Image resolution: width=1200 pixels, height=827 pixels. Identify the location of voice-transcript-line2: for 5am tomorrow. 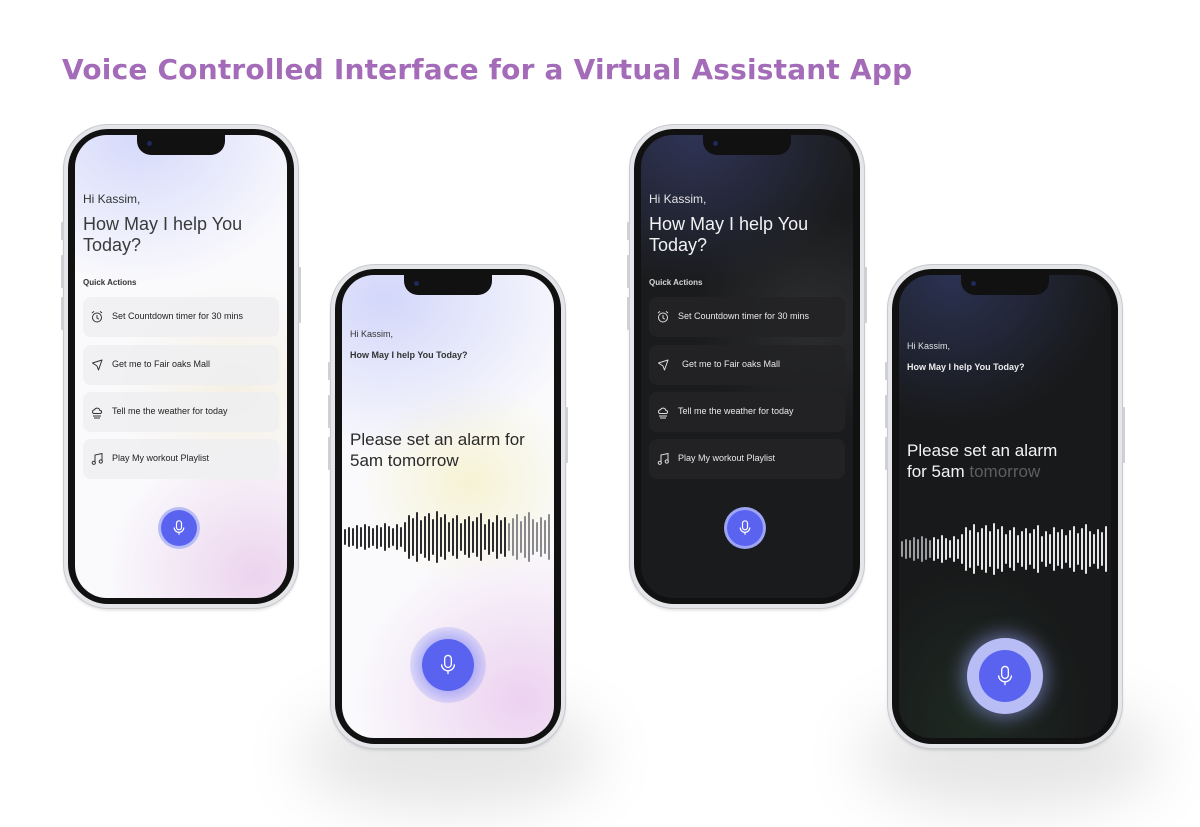
(973, 472).